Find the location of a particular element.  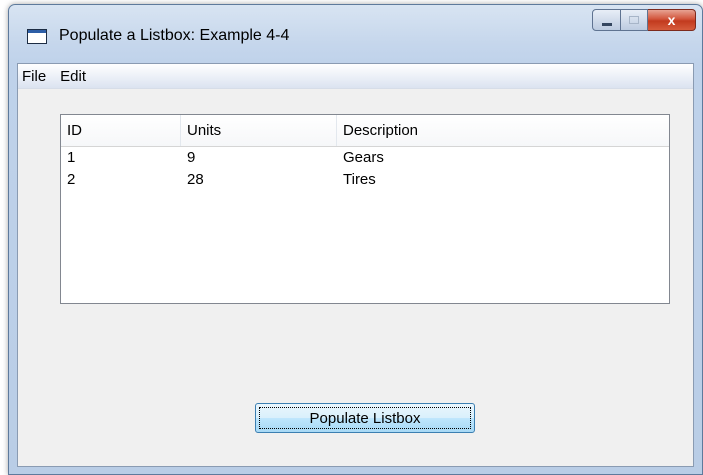

cell-description: Gears is located at coordinates (363, 157).